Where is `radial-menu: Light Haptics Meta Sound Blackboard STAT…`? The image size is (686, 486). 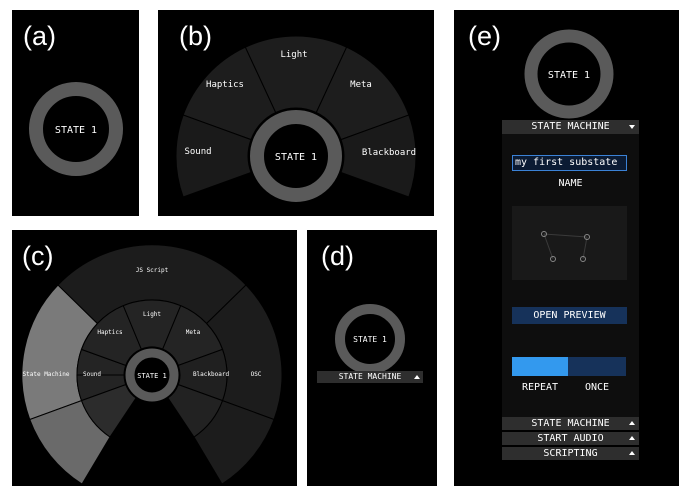 radial-menu: Light Haptics Meta Sound Blackboard STAT… is located at coordinates (296, 118).